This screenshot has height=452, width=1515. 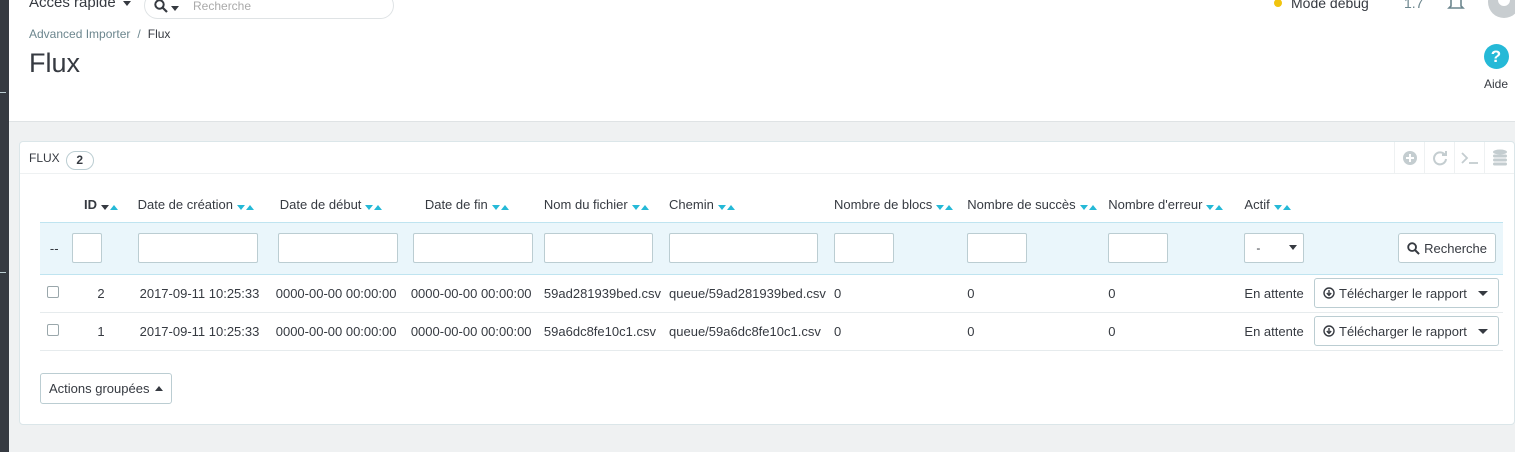 I want to click on column-header-chemin: Chemin, so click(x=747, y=205).